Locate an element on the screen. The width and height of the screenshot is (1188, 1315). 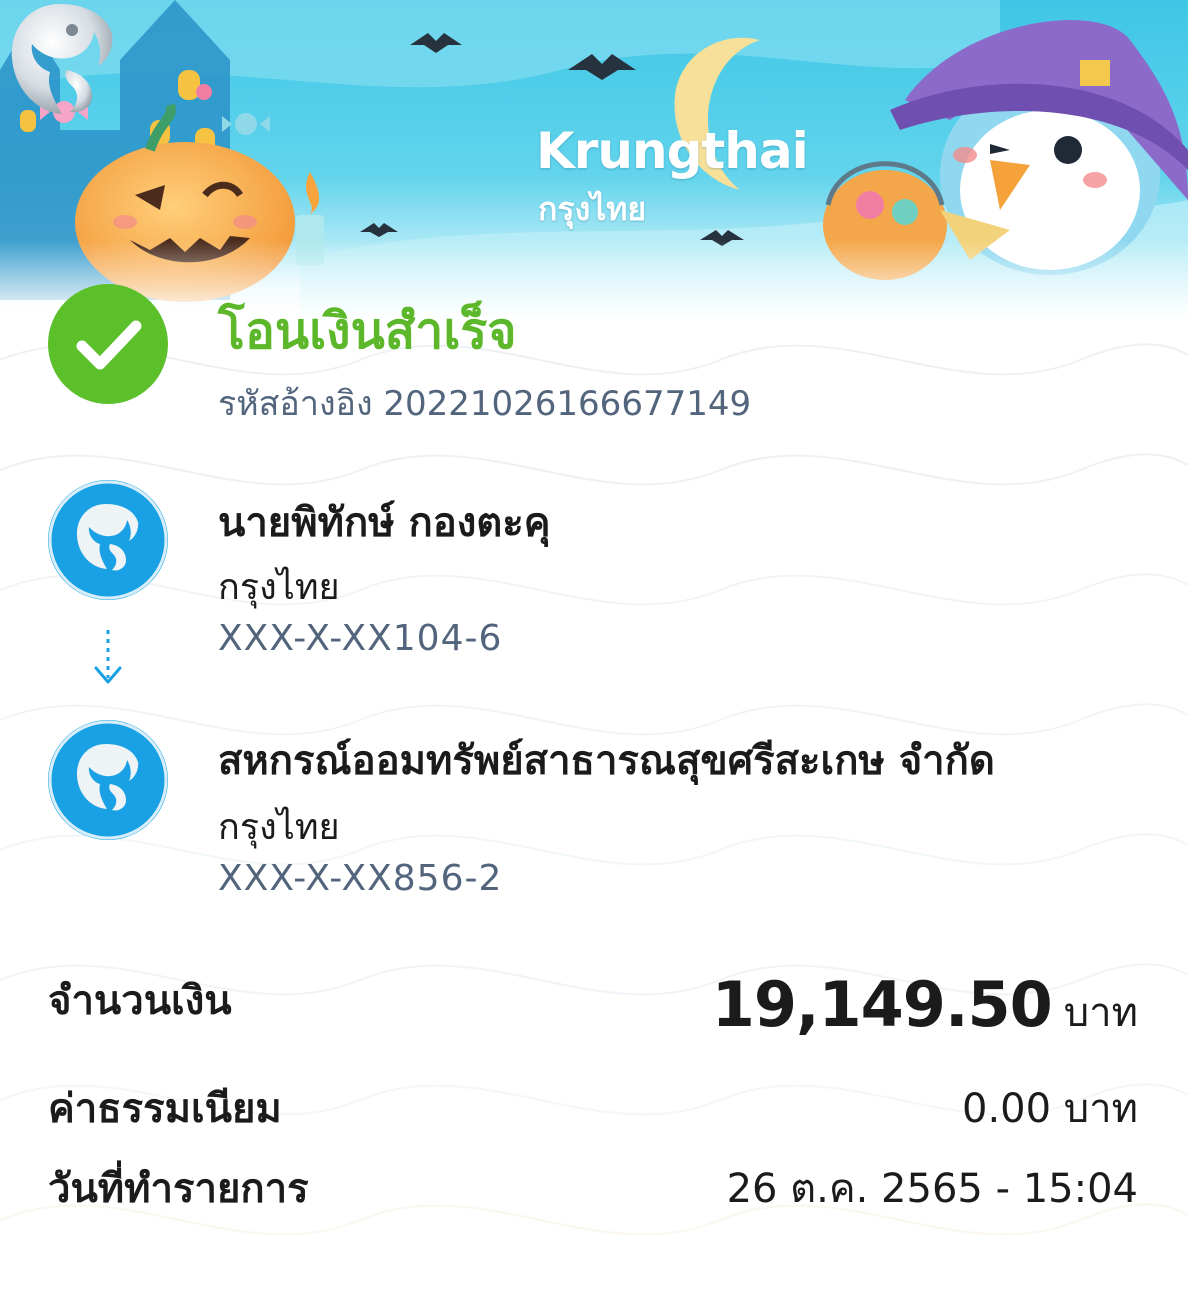
receiver-bank-logo-icon is located at coordinates (108, 780).